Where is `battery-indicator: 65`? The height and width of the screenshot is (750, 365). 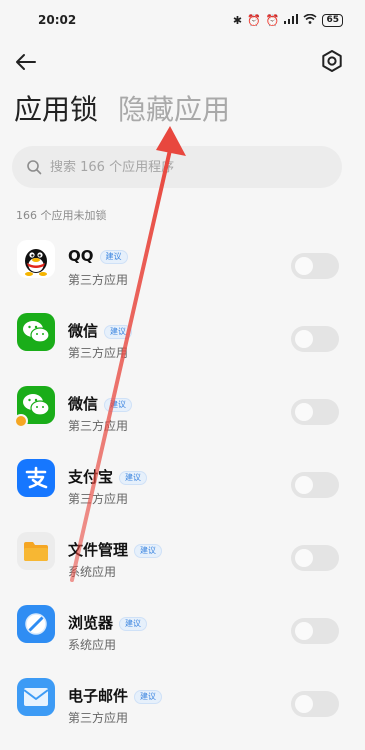
battery-indicator: 65 is located at coordinates (332, 20).